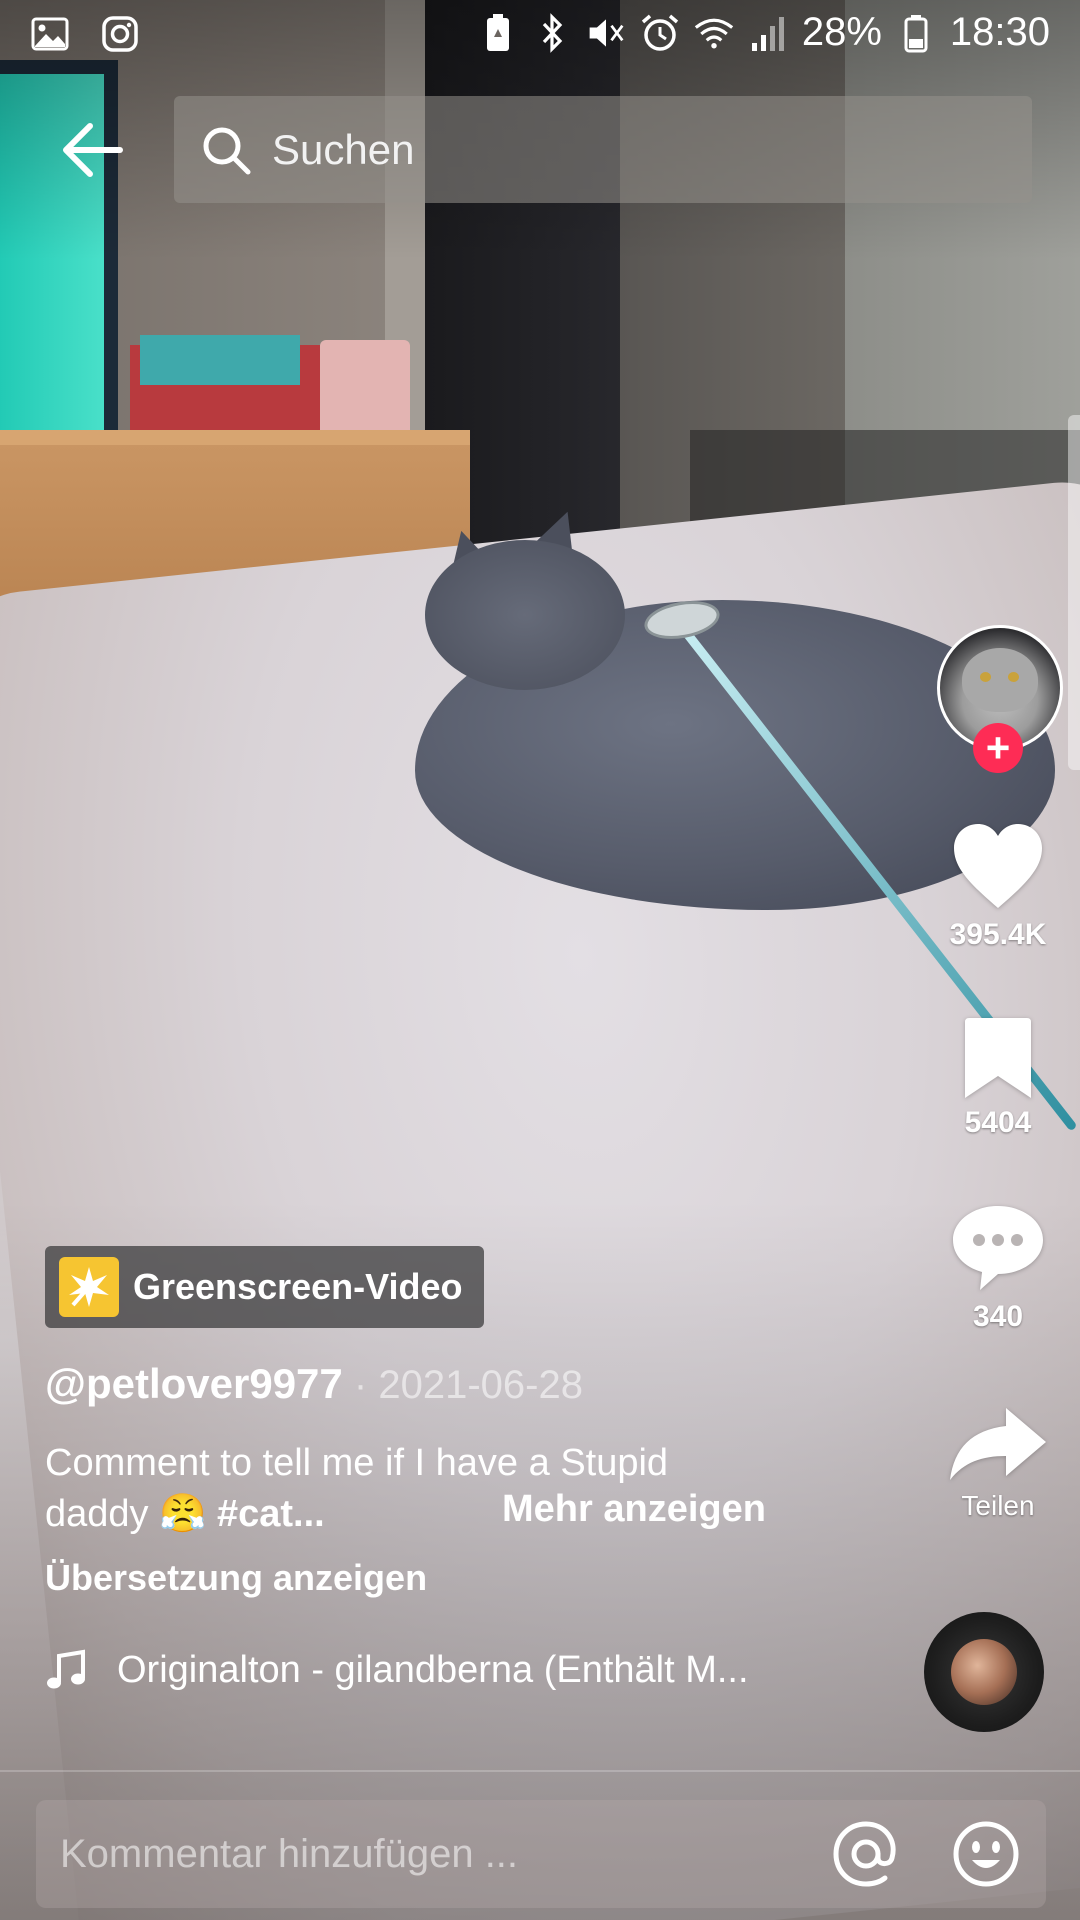  I want to click on author-line: @petlover9977 · 2021-06-28, so click(314, 1384).